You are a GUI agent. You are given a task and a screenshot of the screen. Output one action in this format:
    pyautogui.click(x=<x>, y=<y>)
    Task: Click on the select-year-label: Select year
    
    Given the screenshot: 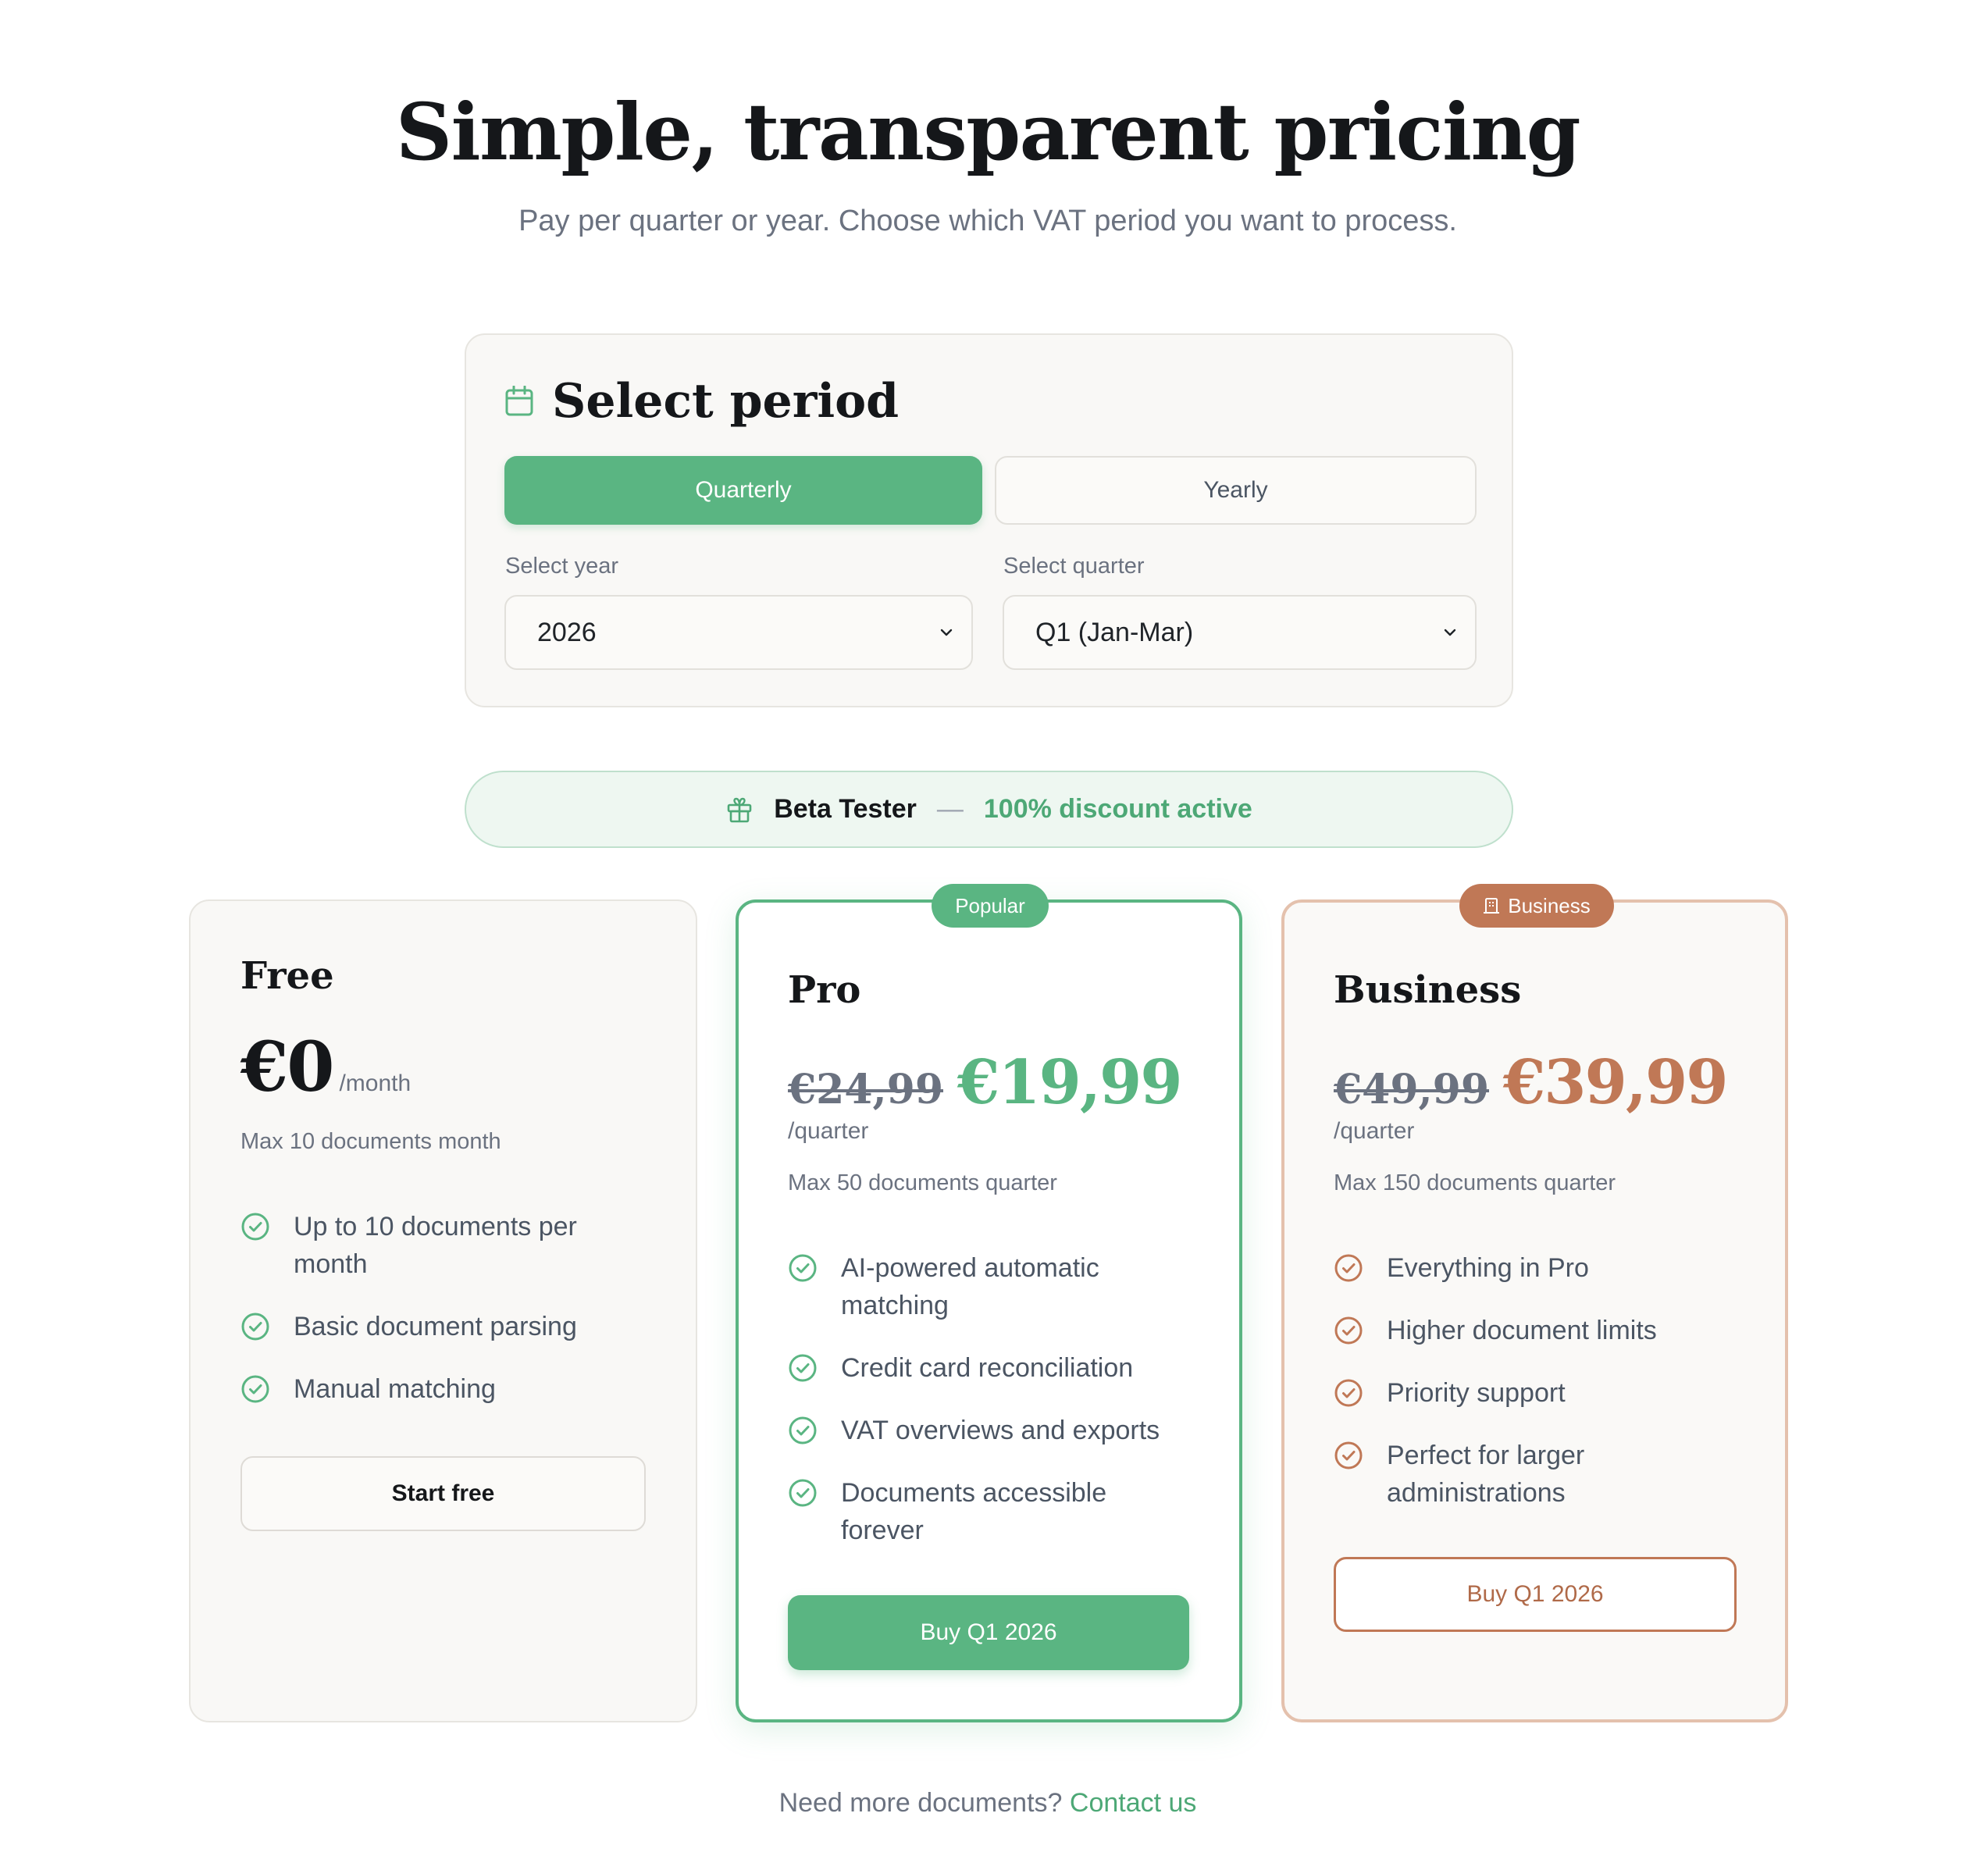 What is the action you would take?
    pyautogui.click(x=562, y=566)
    